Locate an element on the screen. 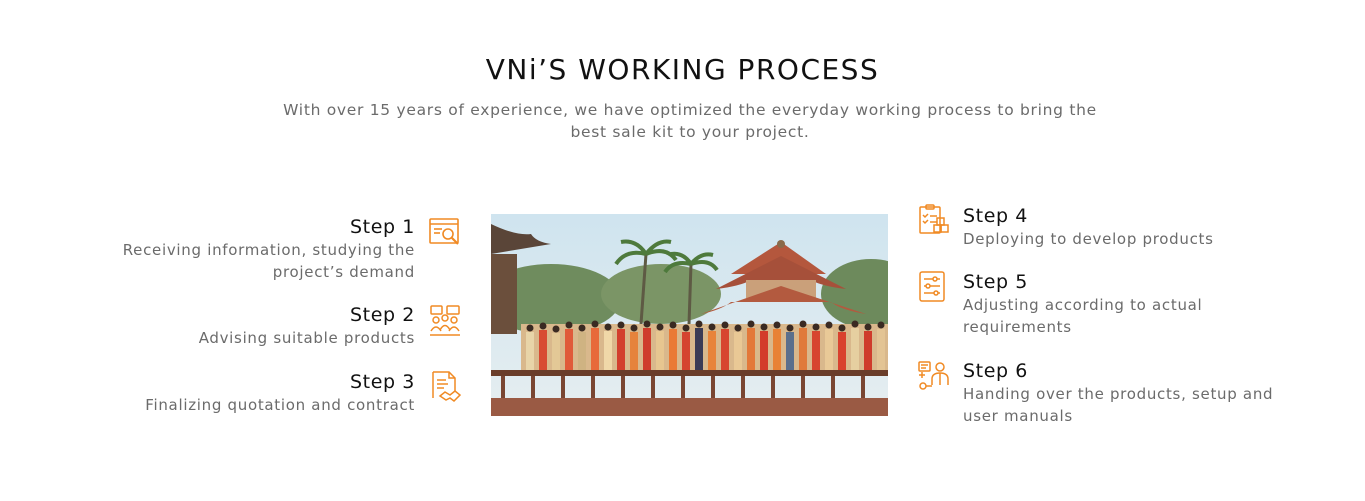  step-2-description: Advising suitable products is located at coordinates (306, 338).